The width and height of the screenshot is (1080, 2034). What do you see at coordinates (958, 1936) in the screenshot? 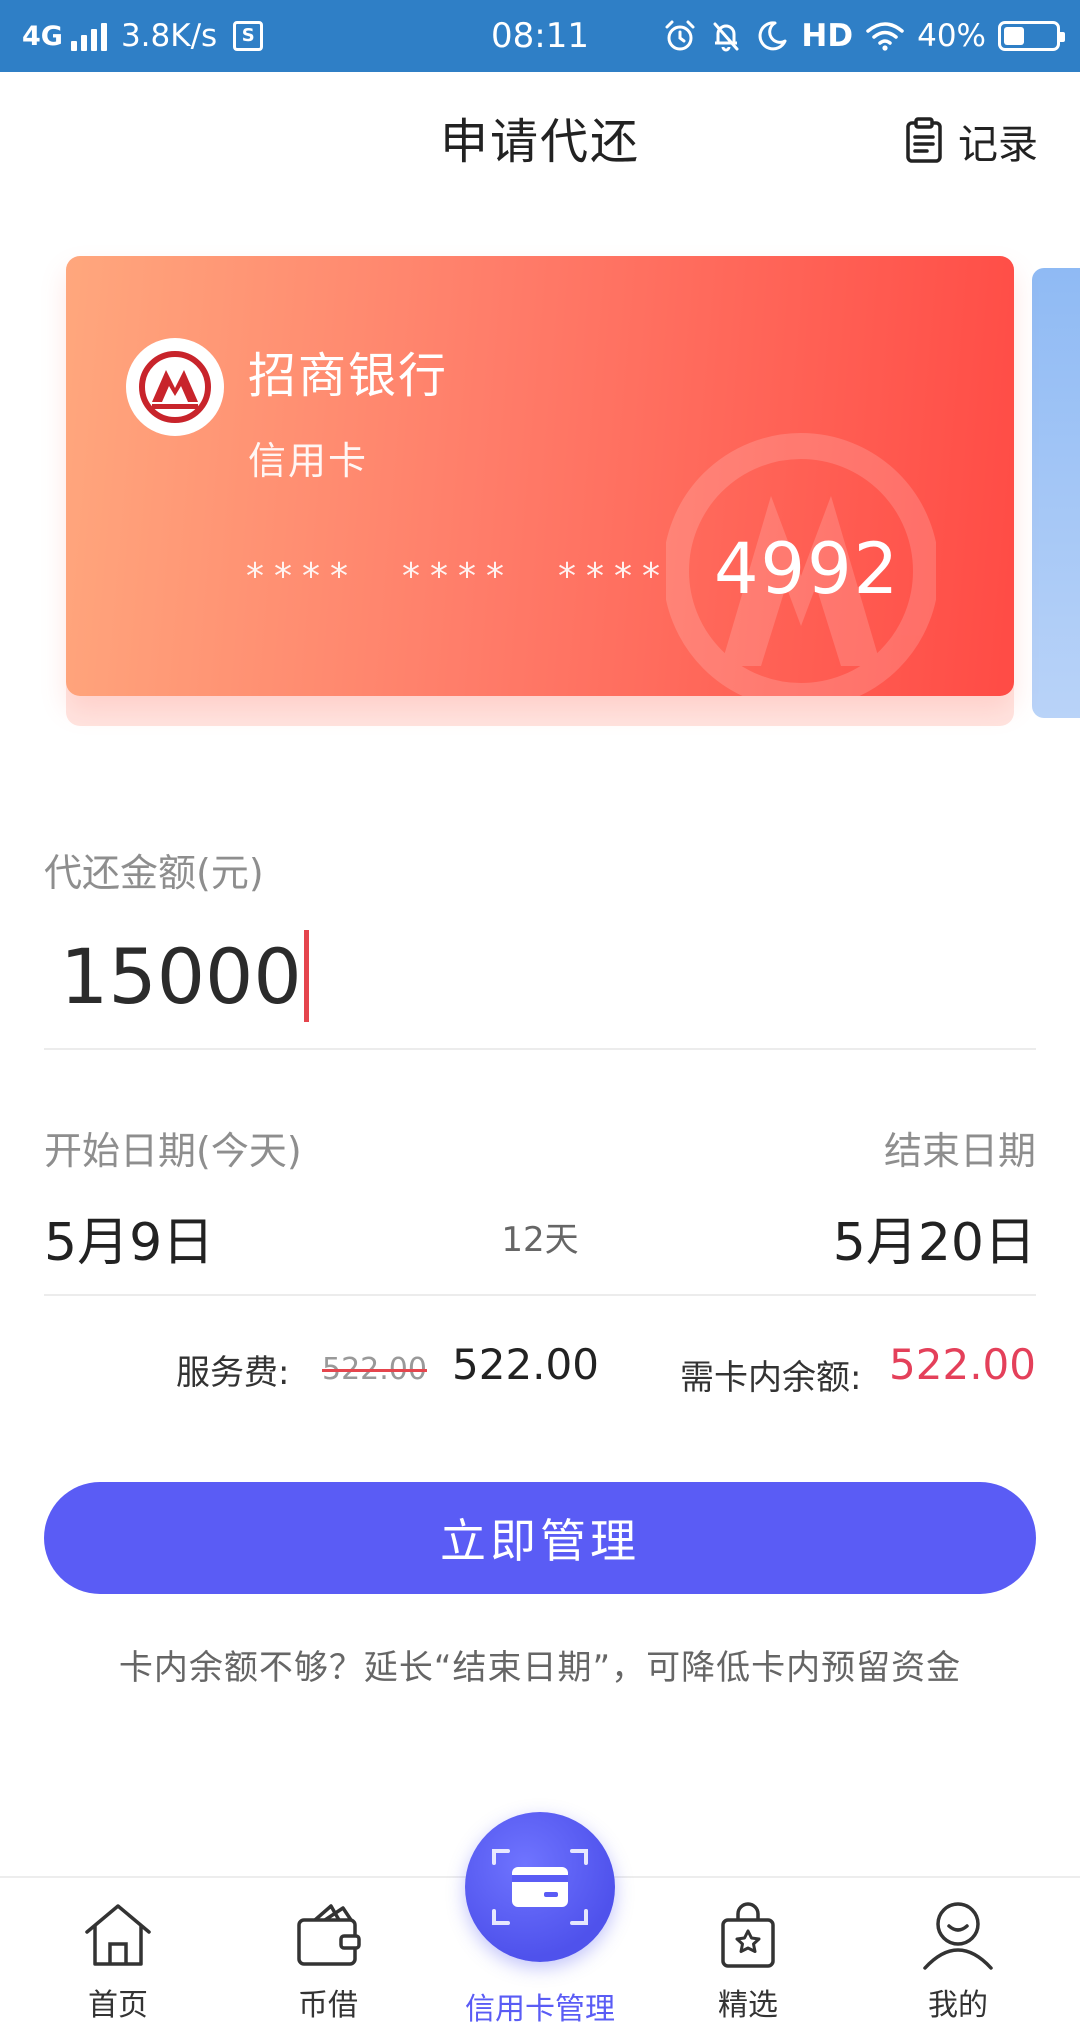
I see `user-icon` at bounding box center [958, 1936].